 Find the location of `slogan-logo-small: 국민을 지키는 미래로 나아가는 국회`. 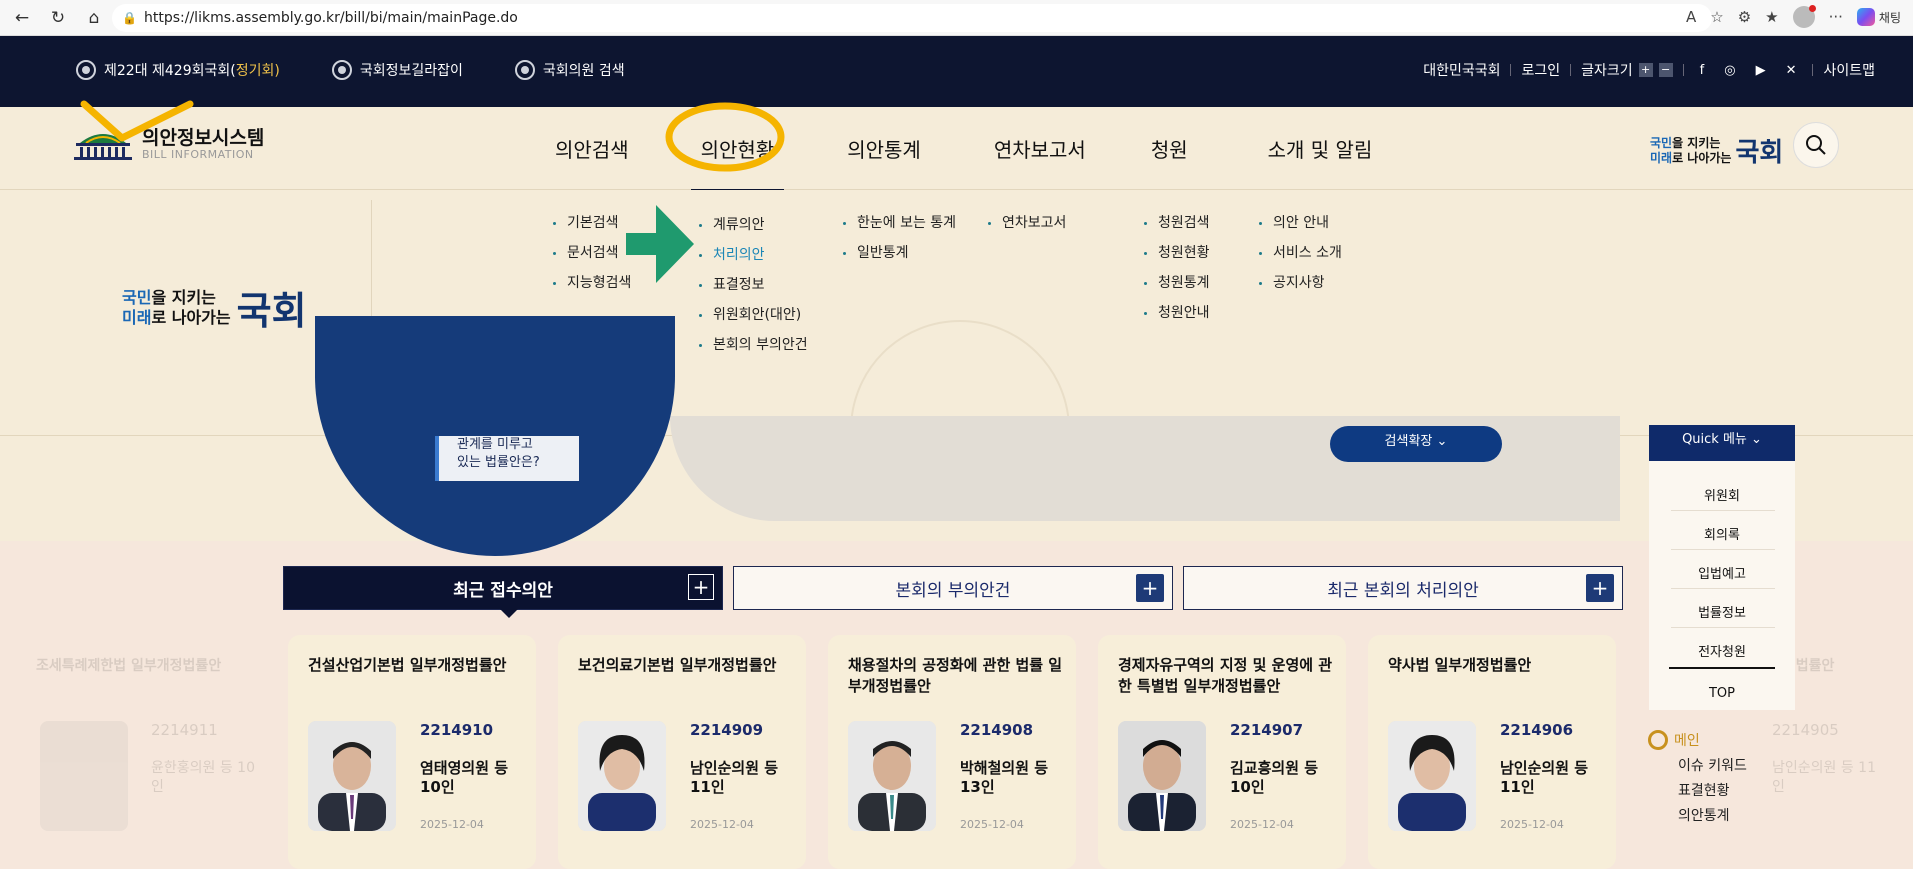

slogan-logo-small: 국민을 지키는 미래로 나아가는 국회 is located at coordinates (1716, 150).